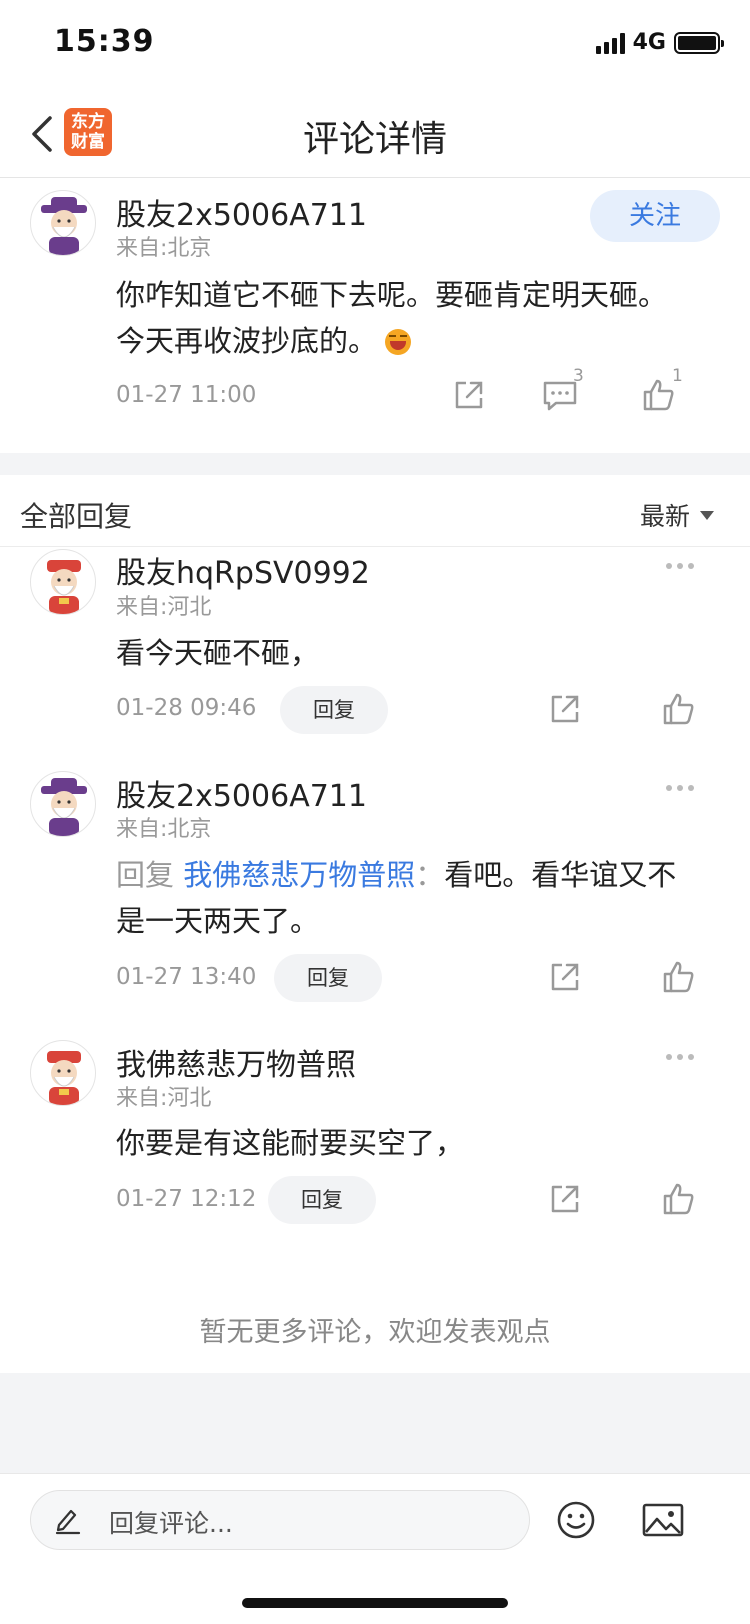 The image size is (750, 1624). Describe the element at coordinates (396, 898) in the screenshot. I see `reply-content: 回复 我佛慈悲万物普照：看吧。看华谊又不 是一天两天了。` at that location.